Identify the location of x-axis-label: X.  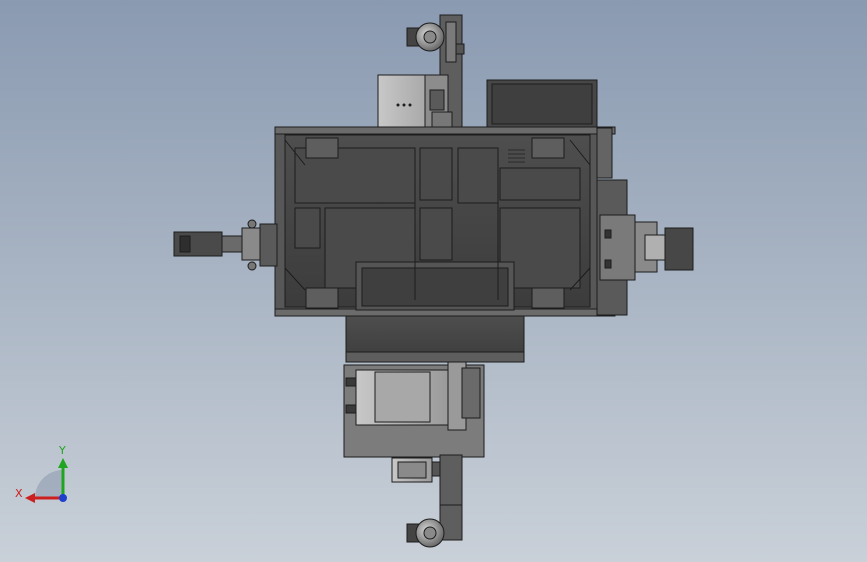
(19, 493).